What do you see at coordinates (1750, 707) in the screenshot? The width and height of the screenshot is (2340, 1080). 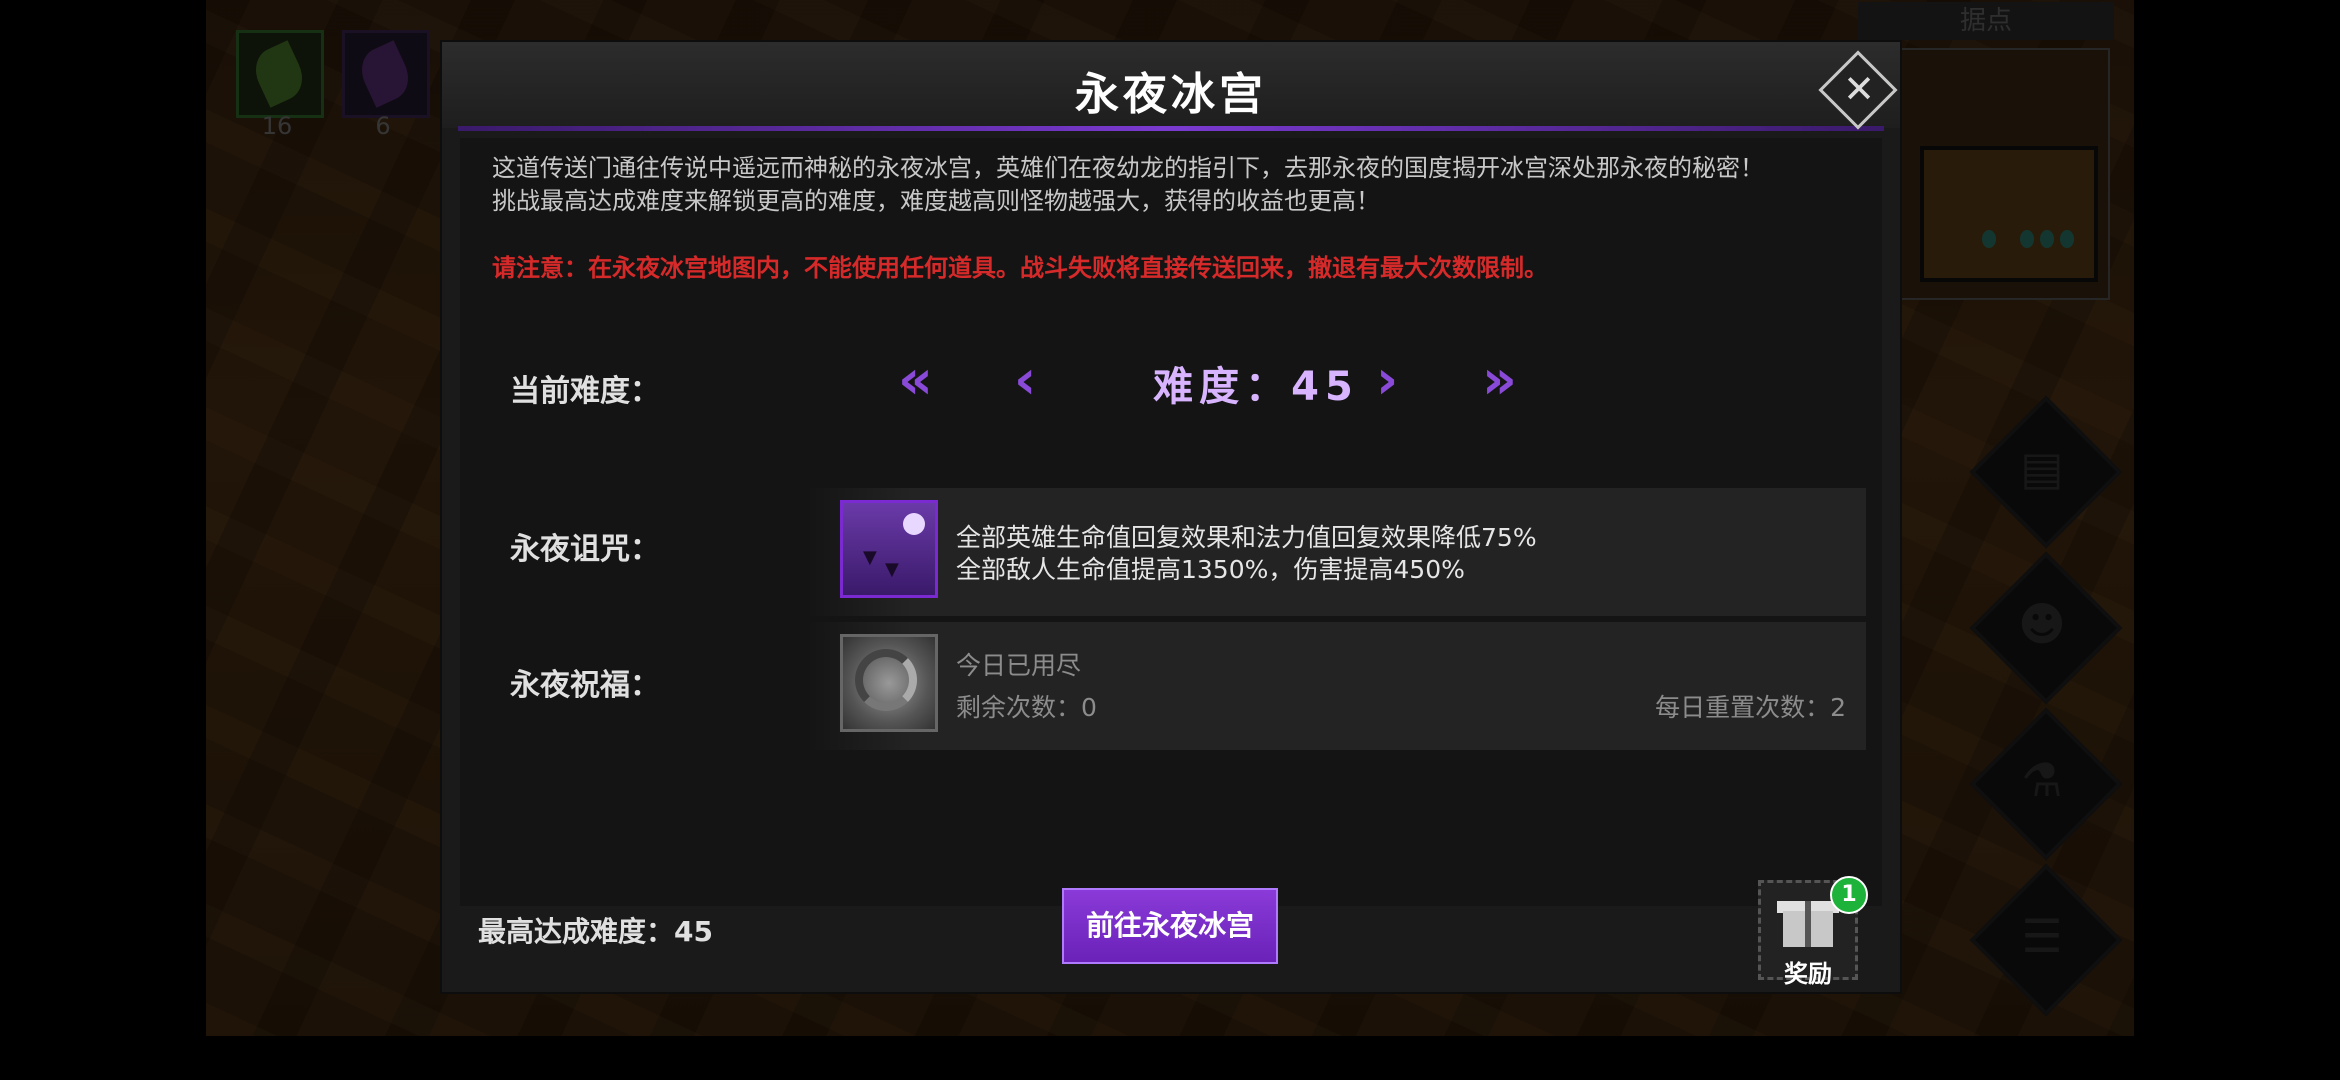 I see `blessing-daily-reset: 每日重置次数：2` at bounding box center [1750, 707].